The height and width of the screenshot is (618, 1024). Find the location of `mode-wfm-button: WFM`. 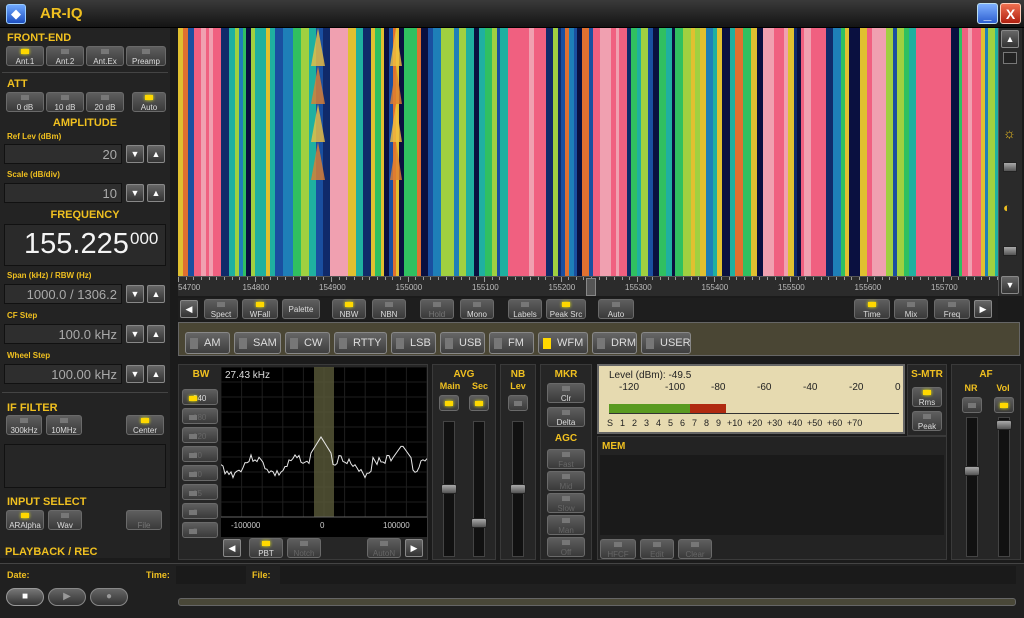

mode-wfm-button: WFM is located at coordinates (563, 343).